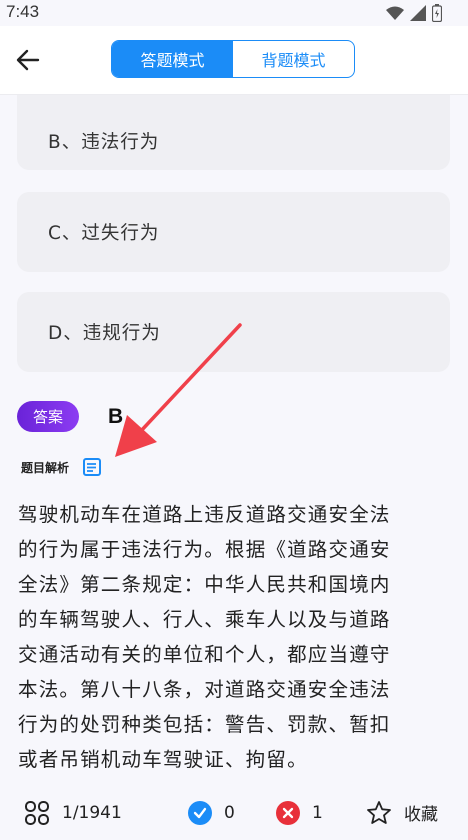 The width and height of the screenshot is (468, 840). I want to click on star-icon, so click(379, 812).